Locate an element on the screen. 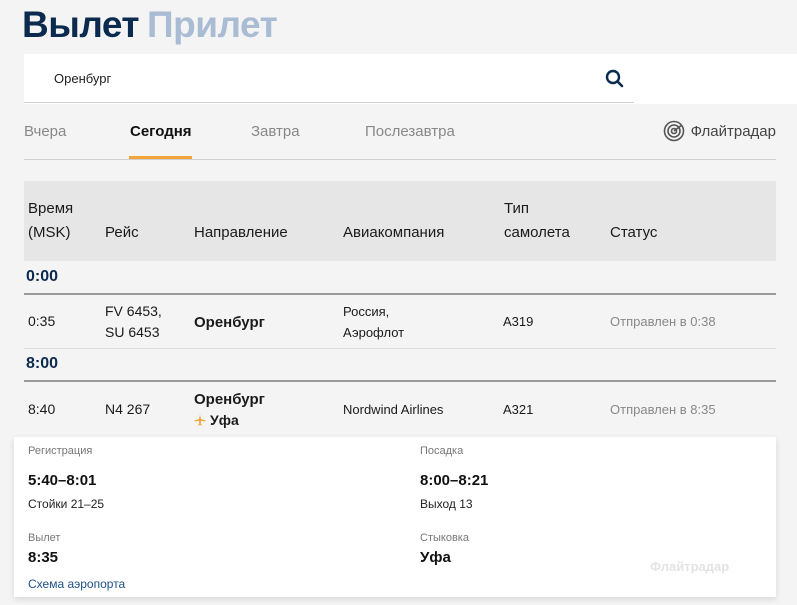 This screenshot has height=605, width=797. flightradar-link: Флайтрадар is located at coordinates (719, 131).